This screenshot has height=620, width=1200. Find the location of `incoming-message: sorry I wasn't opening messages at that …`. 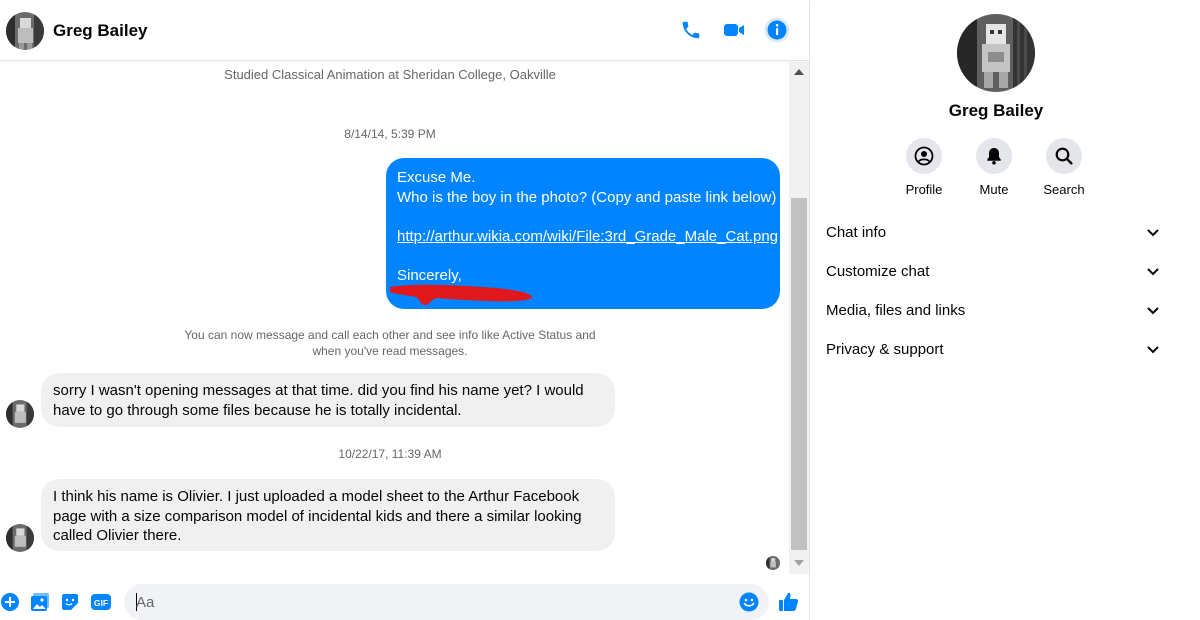

incoming-message: sorry I wasn't opening messages at that … is located at coordinates (328, 400).